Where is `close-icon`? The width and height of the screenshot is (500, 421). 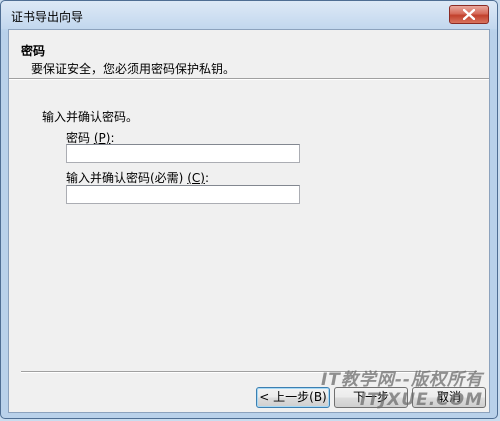 close-icon is located at coordinates (469, 14).